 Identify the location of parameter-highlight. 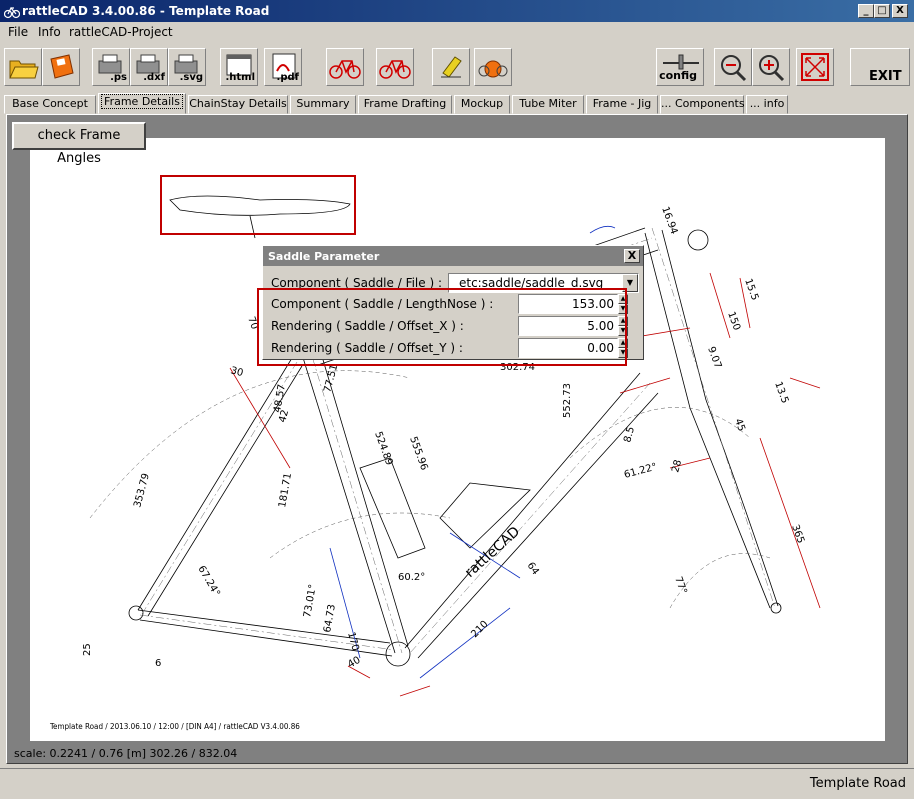
(442, 327).